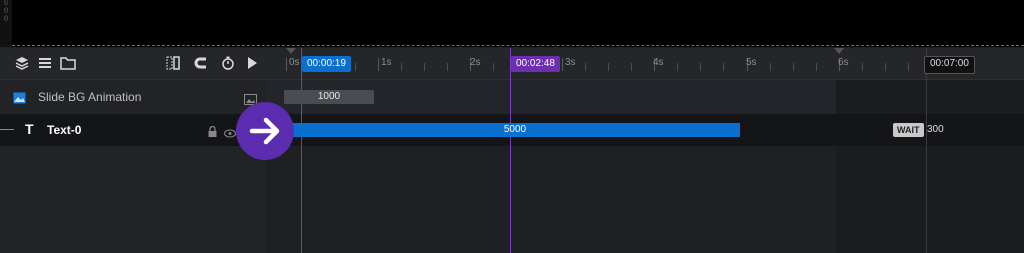 The image size is (1024, 253). What do you see at coordinates (570, 62) in the screenshot?
I see `tick-label: 3s` at bounding box center [570, 62].